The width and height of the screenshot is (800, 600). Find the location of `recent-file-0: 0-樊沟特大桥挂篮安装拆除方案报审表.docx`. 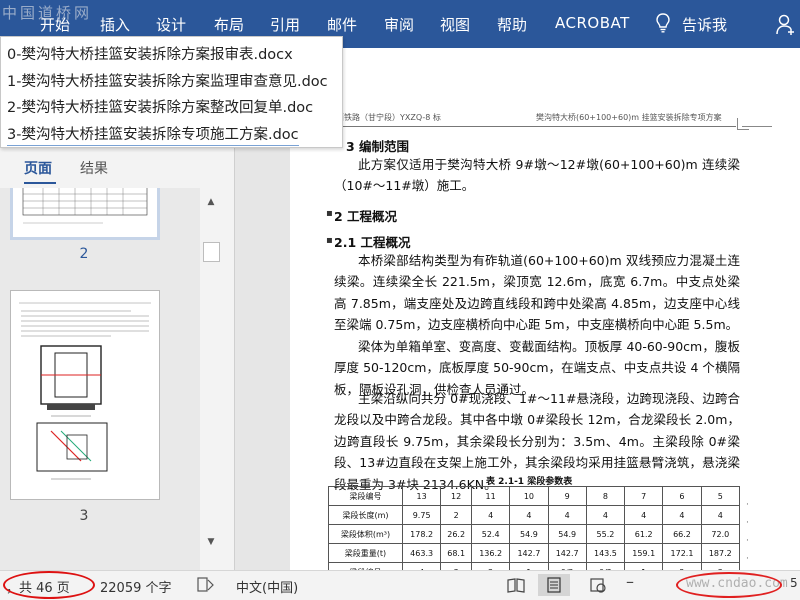

recent-file-0: 0-樊沟特大桥挂篮安装拆除方案报审表.docx is located at coordinates (150, 53).